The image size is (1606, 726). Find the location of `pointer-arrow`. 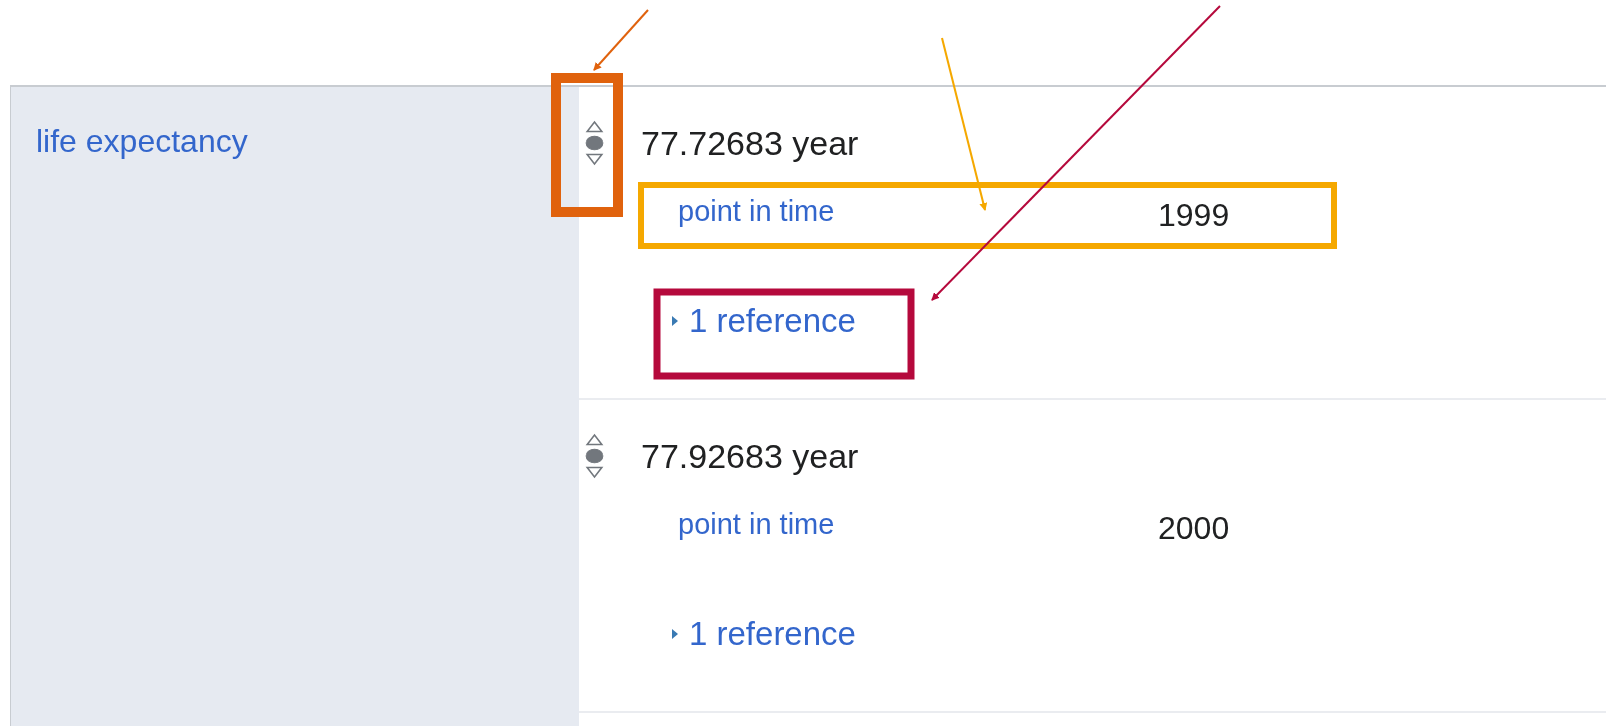

pointer-arrow is located at coordinates (621, 40).